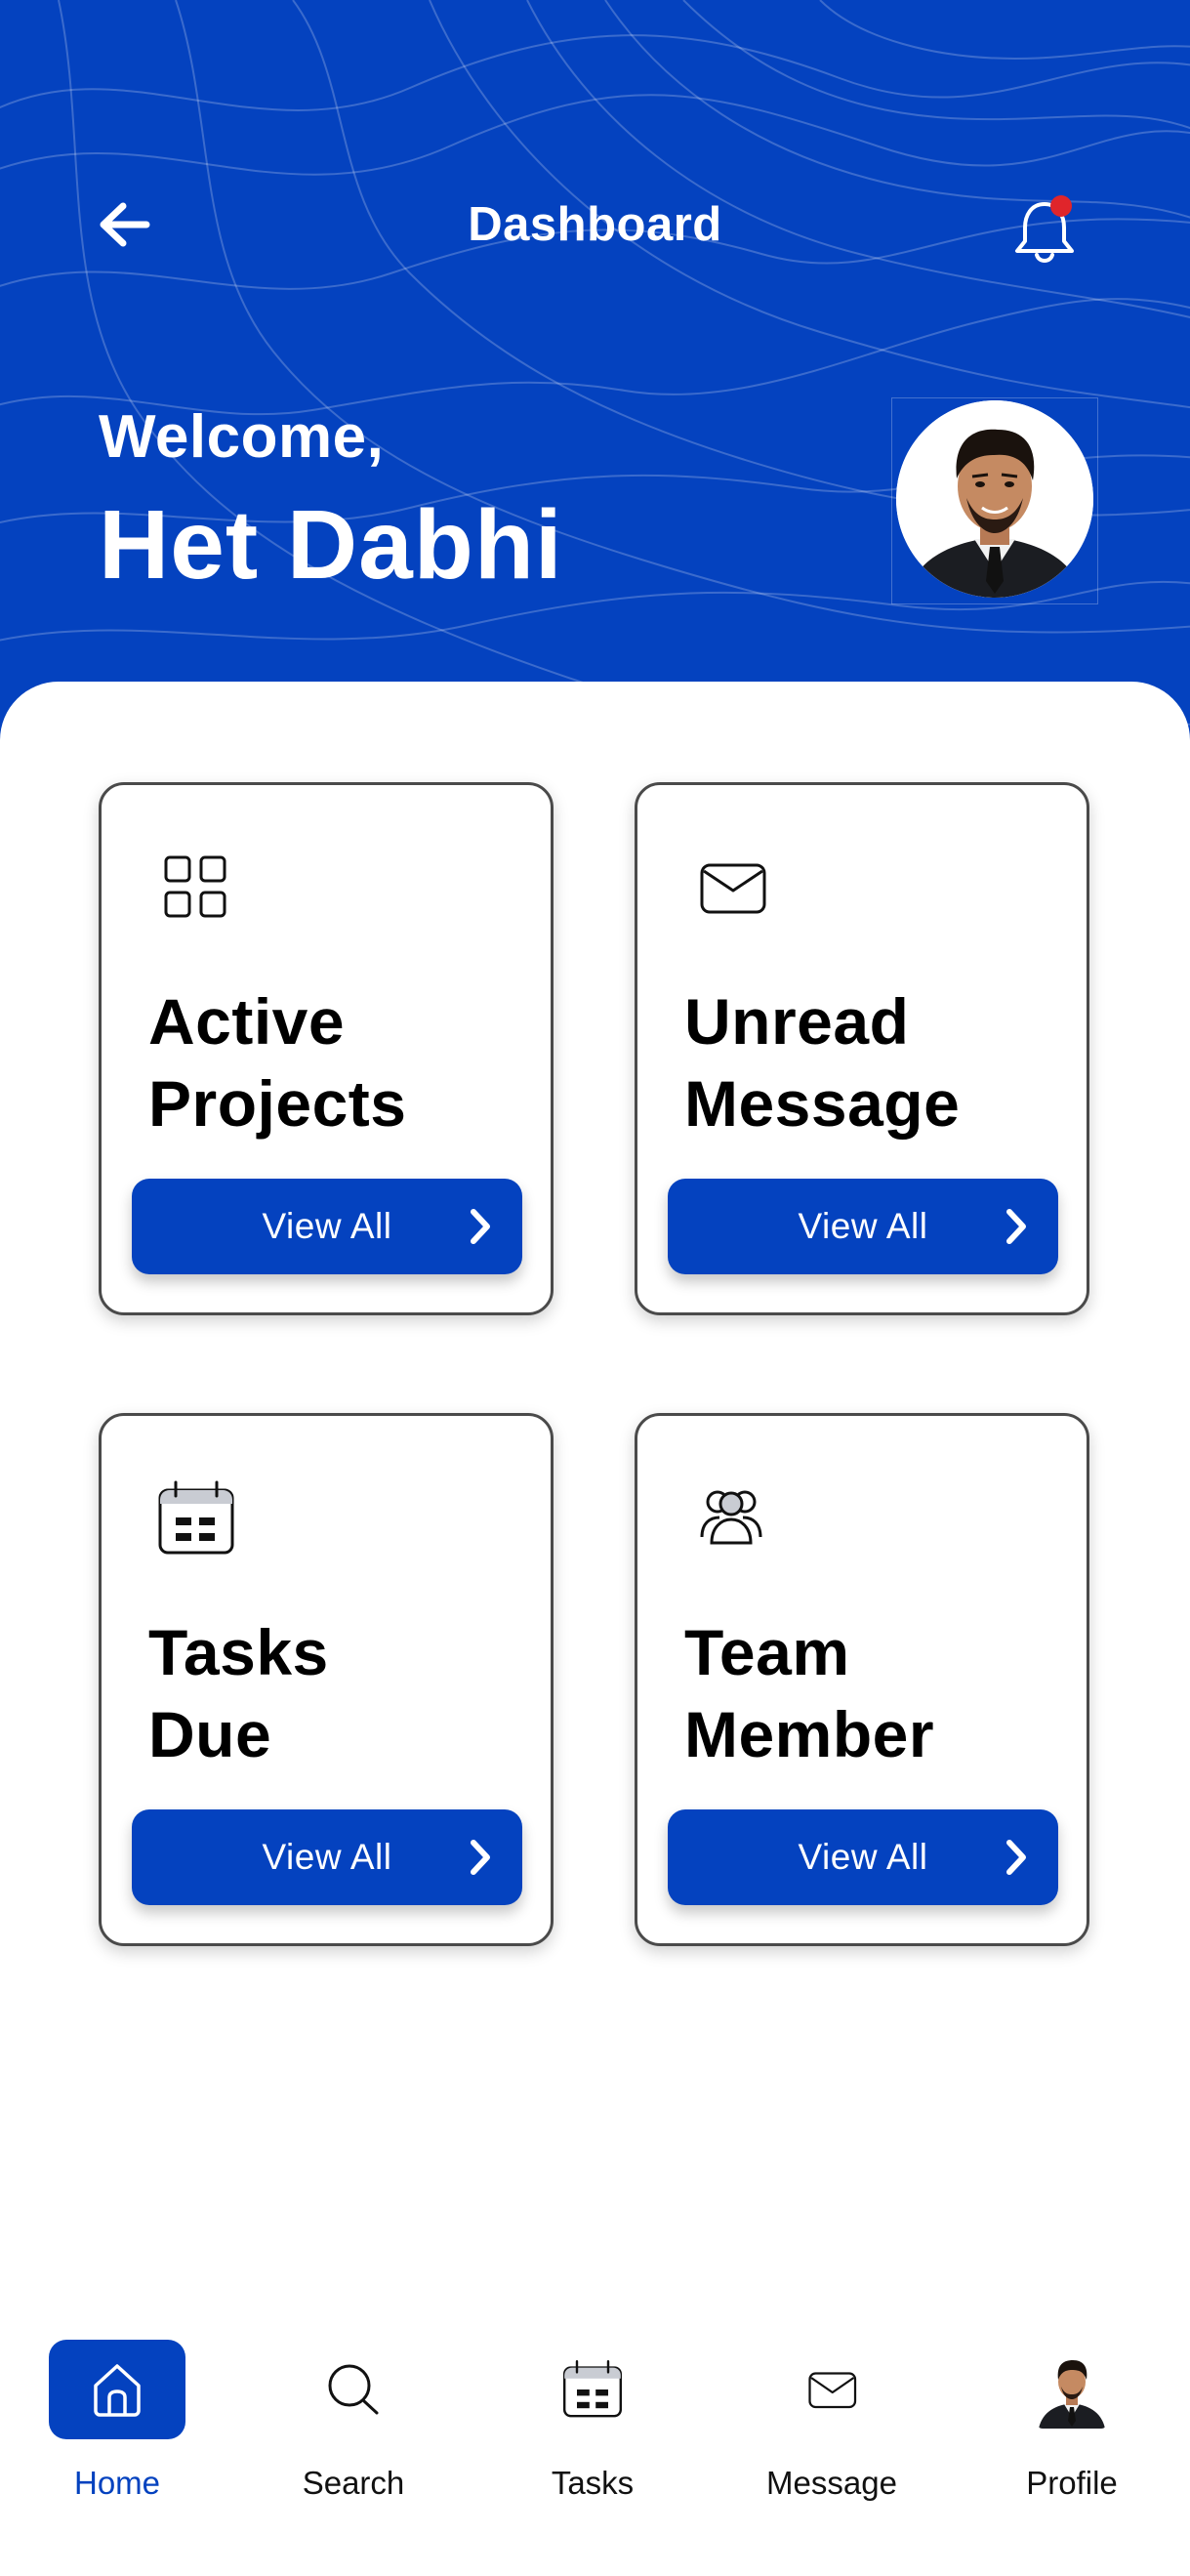  I want to click on notification-dot, so click(1061, 206).